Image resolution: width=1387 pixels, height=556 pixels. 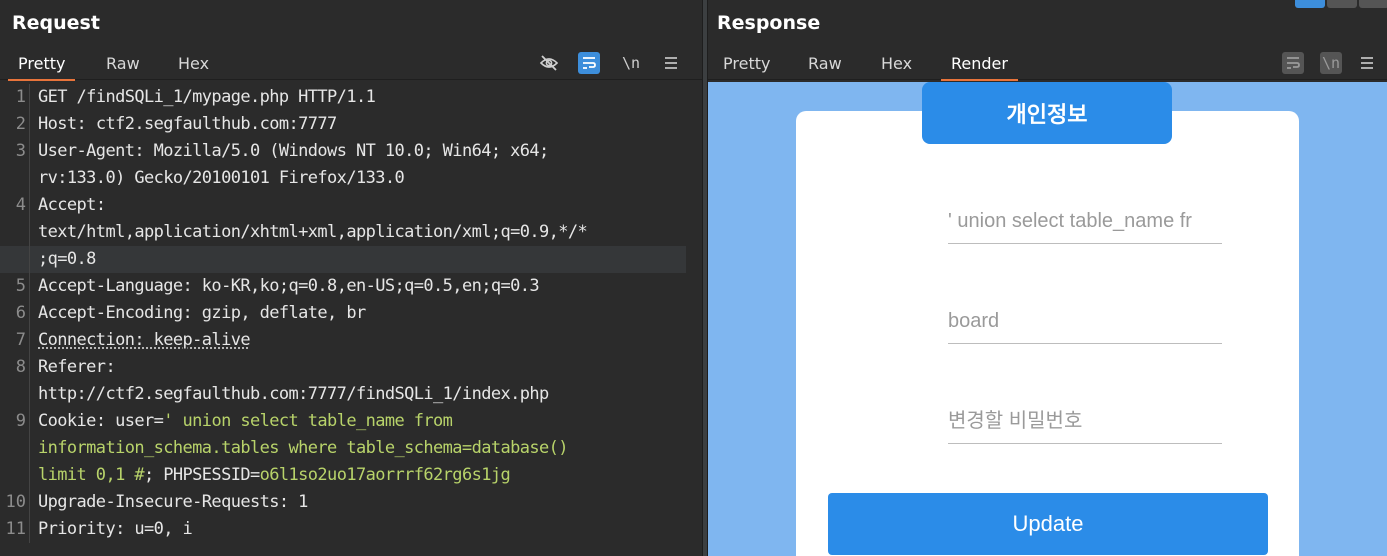 I want to click on line-segment: ' union select table_name from, so click(x=307, y=421).